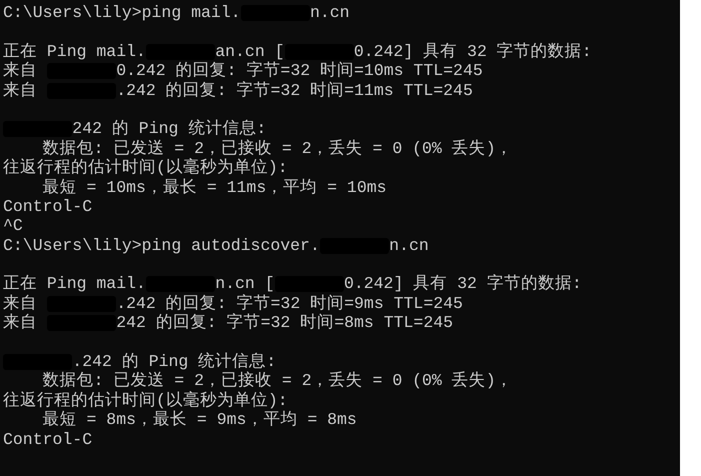  I want to click on terminal-text: C:\Users\lily>ping mail., so click(122, 12).